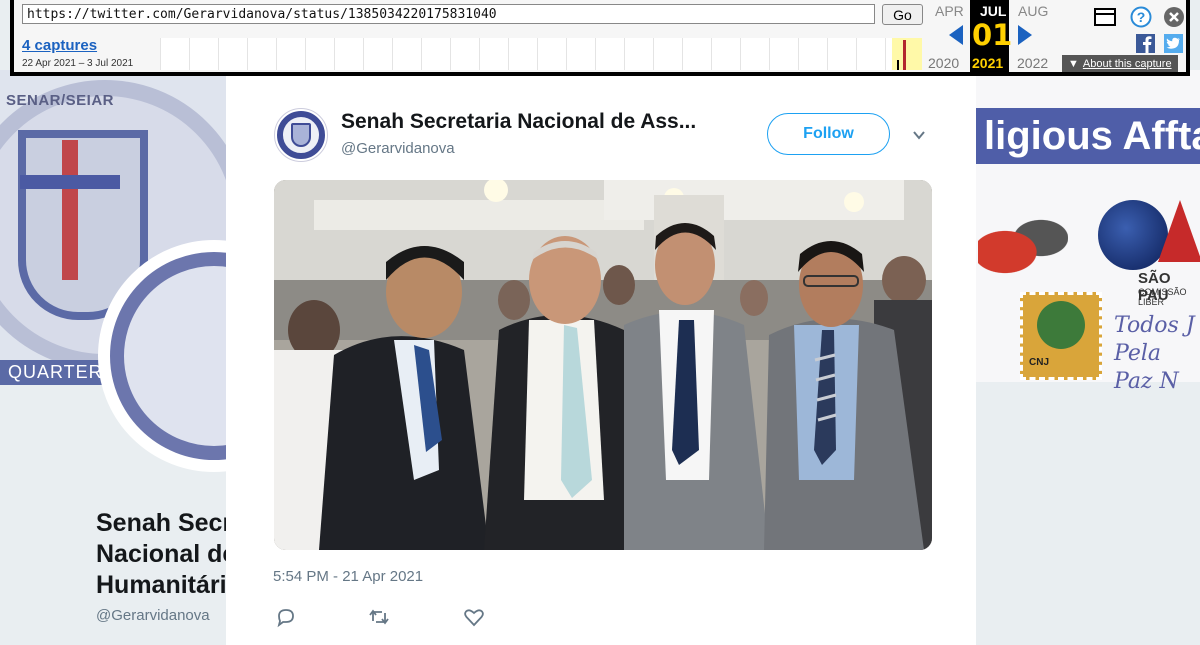 Image resolution: width=1200 pixels, height=645 pixels. Describe the element at coordinates (1039, 362) in the screenshot. I see `stamp-label: CNJ` at that location.